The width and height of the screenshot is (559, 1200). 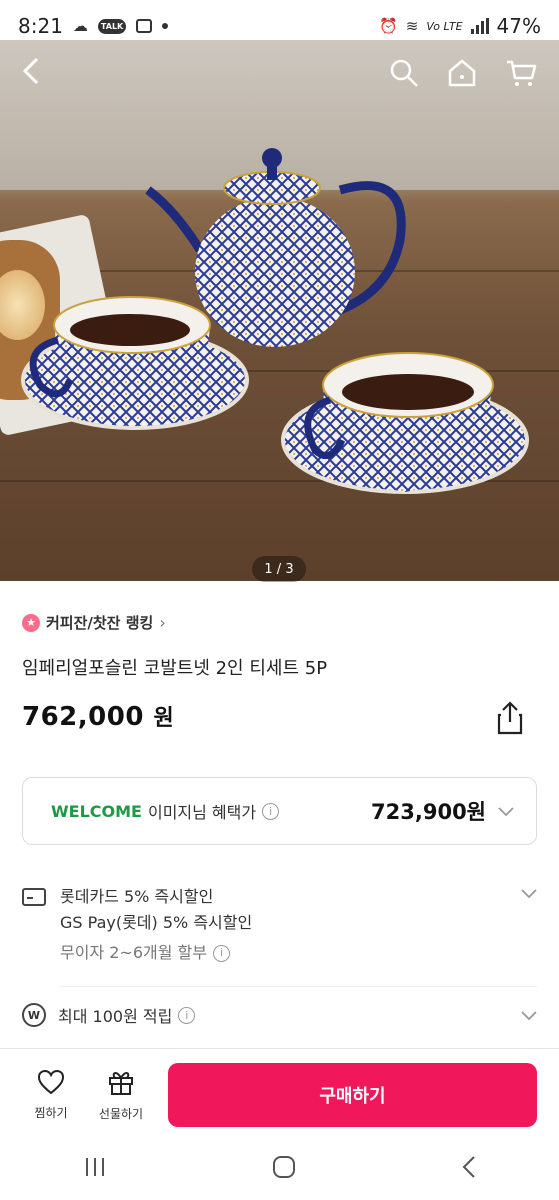 What do you see at coordinates (31, 75) in the screenshot?
I see `back-icon` at bounding box center [31, 75].